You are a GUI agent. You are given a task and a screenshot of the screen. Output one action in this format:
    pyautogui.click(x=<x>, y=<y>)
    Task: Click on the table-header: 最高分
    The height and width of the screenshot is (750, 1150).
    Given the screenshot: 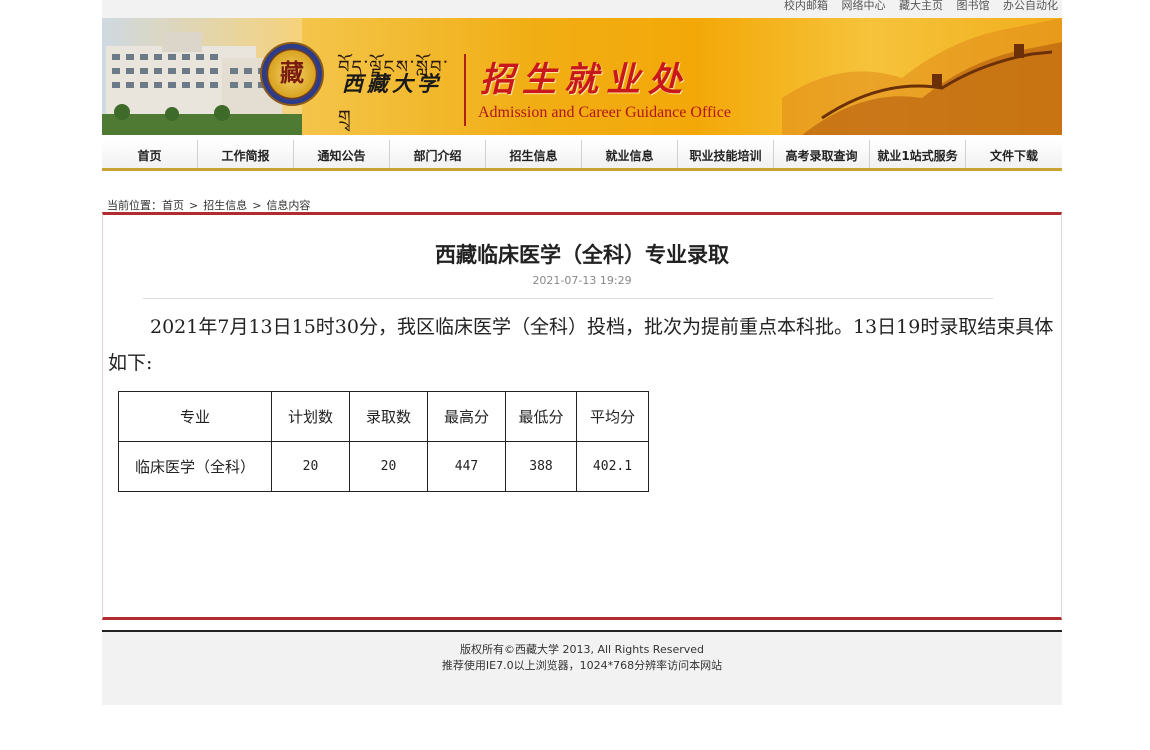 What is the action you would take?
    pyautogui.click(x=466, y=416)
    